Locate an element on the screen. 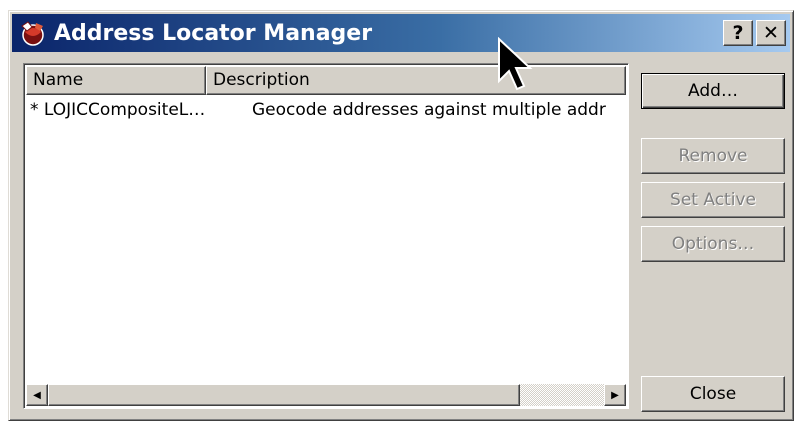 The height and width of the screenshot is (425, 798). horizontal-scrollbar: ◀ ▶ is located at coordinates (326, 395).